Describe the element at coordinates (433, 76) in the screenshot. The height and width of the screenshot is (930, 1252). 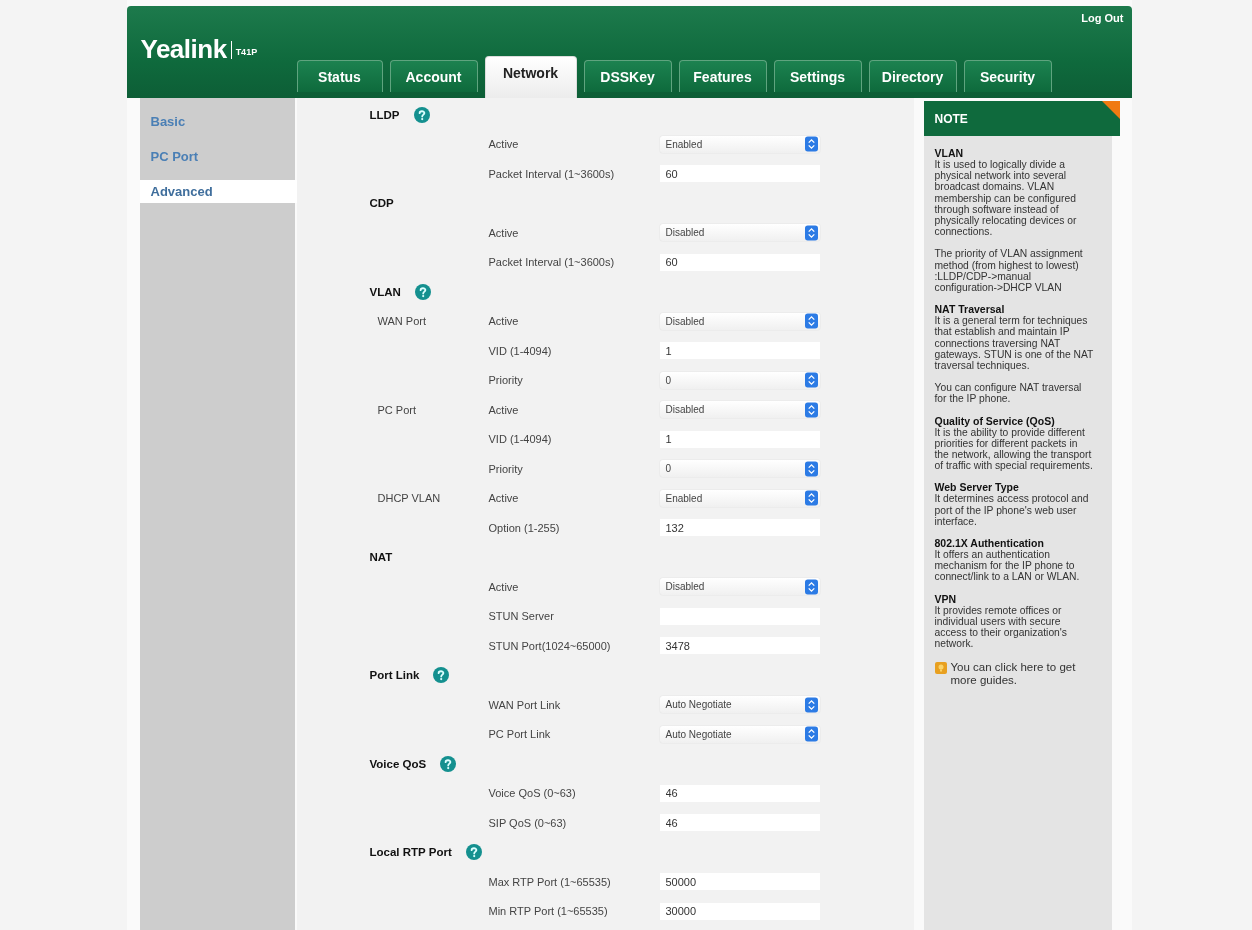
I see `nav-tab: Account` at that location.